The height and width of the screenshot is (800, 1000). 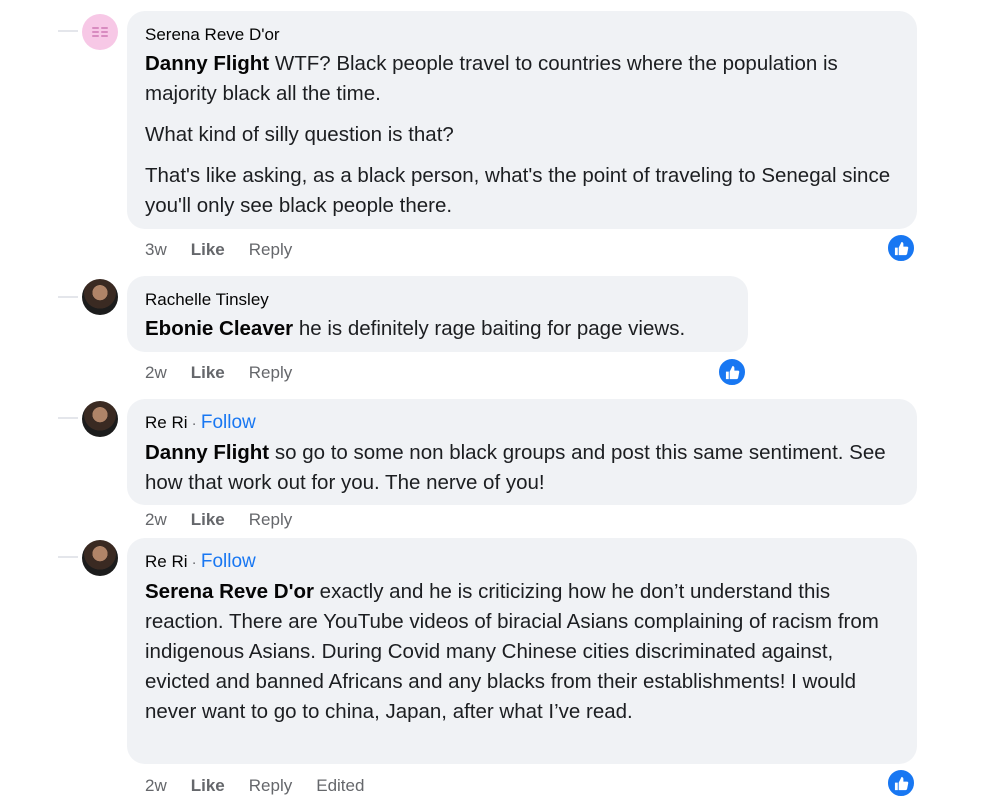 I want to click on comment-actions: 3w Like Reply, so click(x=218, y=250).